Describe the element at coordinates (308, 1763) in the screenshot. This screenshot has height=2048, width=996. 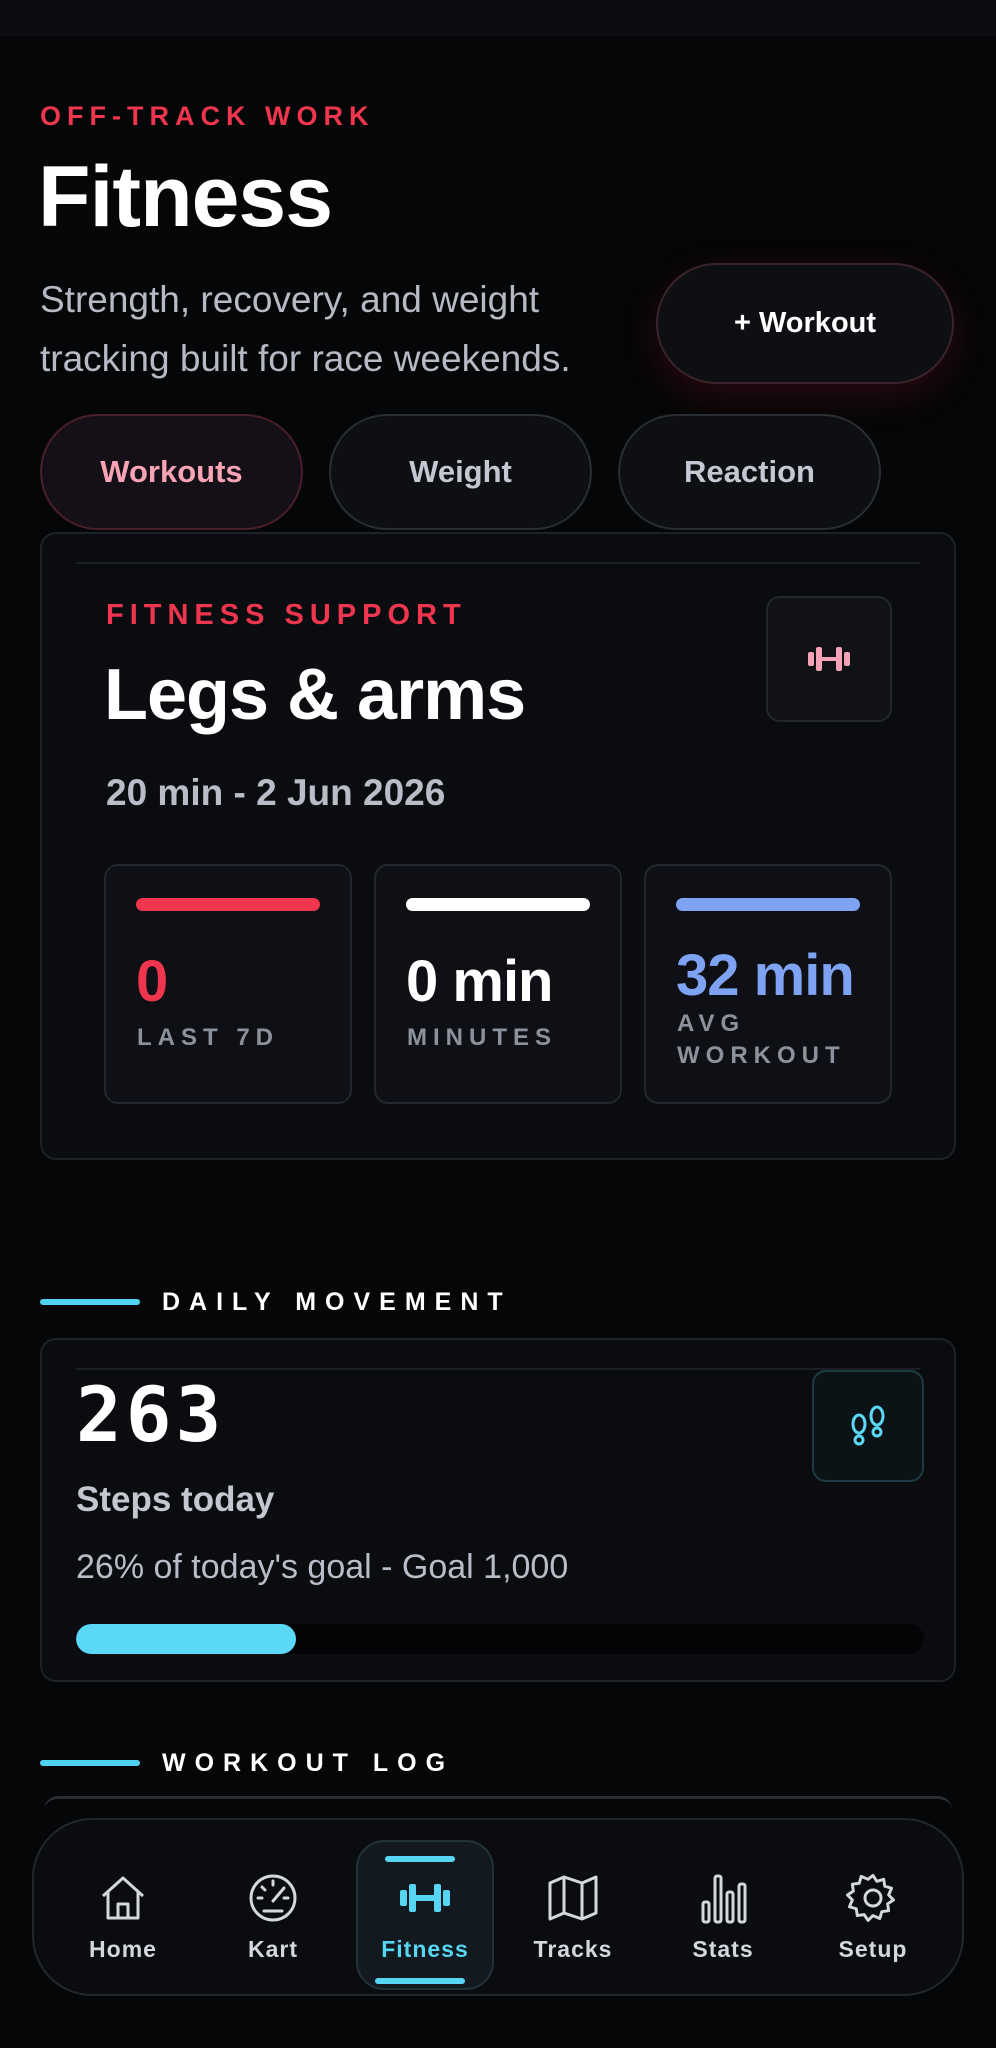
I see `section-title-workout-log: WORKOUT LOG` at that location.